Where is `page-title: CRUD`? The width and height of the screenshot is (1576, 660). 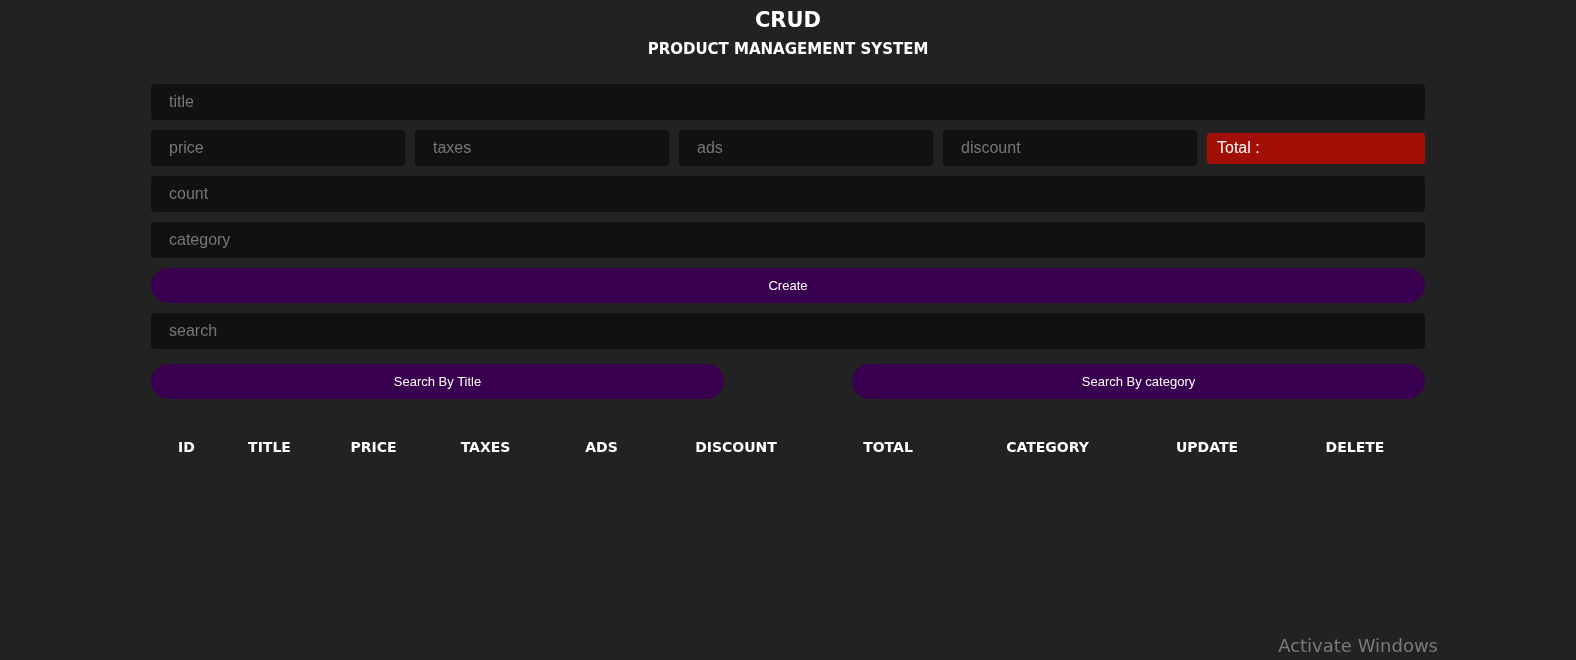 page-title: CRUD is located at coordinates (788, 20).